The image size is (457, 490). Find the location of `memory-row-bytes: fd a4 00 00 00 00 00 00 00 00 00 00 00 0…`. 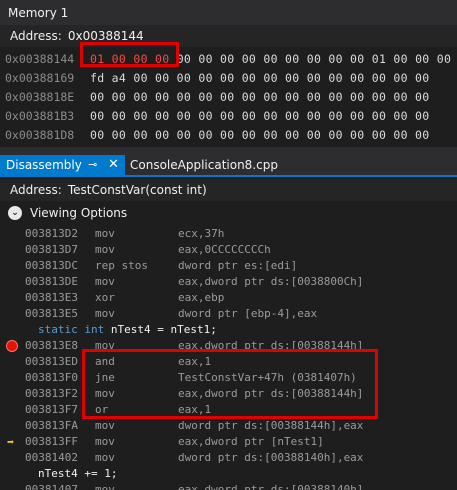

memory-row-bytes: fd a4 00 00 00 00 00 00 00 00 00 00 00 0… is located at coordinates (260, 78).